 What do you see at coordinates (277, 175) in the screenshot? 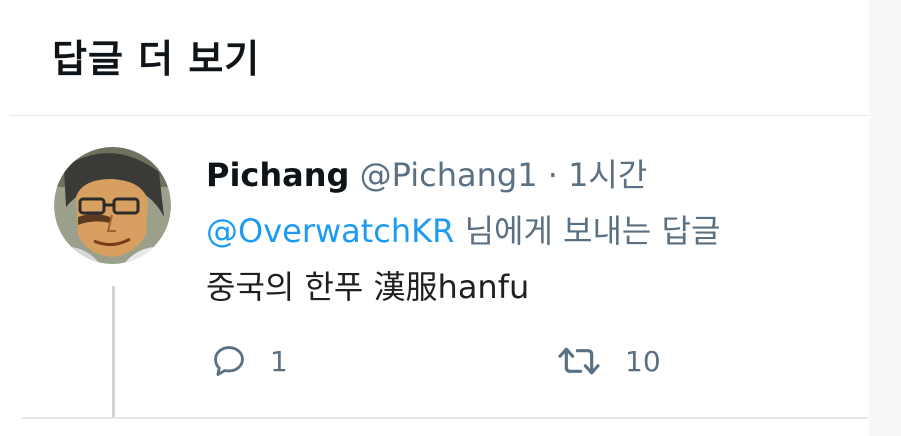
I see `author-name: Pichang` at bounding box center [277, 175].